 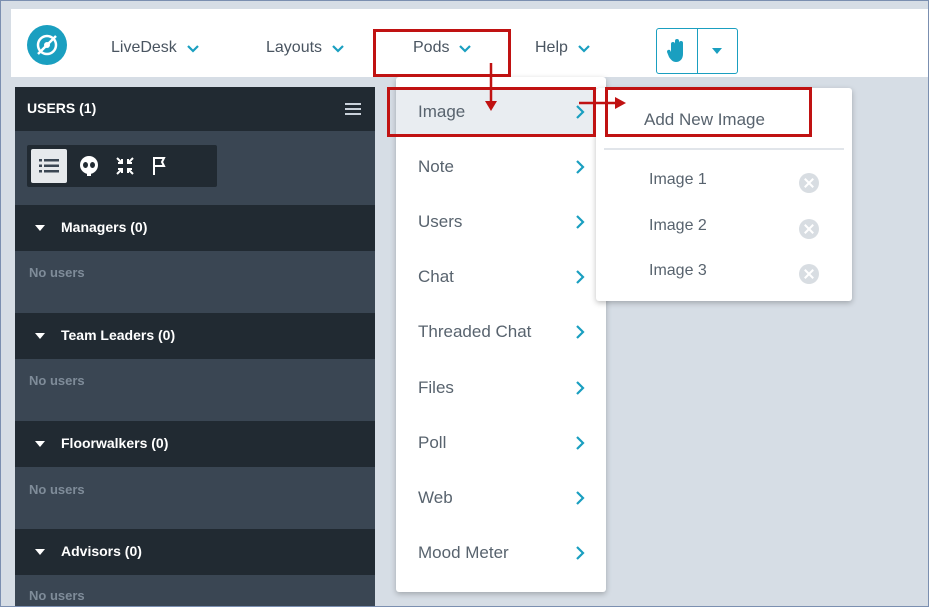 What do you see at coordinates (708, 112) in the screenshot?
I see `annotation-box-add-new-image` at bounding box center [708, 112].